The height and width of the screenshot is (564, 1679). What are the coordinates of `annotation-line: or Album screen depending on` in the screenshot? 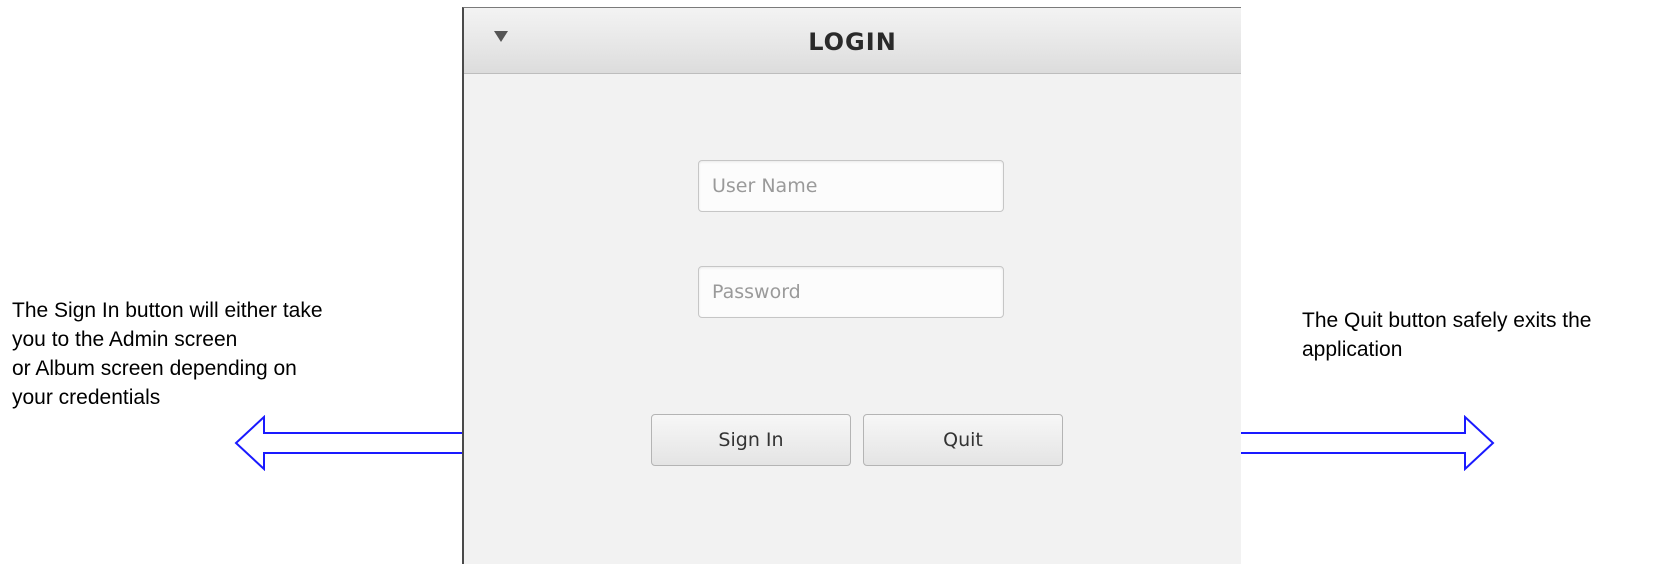 It's located at (154, 368).